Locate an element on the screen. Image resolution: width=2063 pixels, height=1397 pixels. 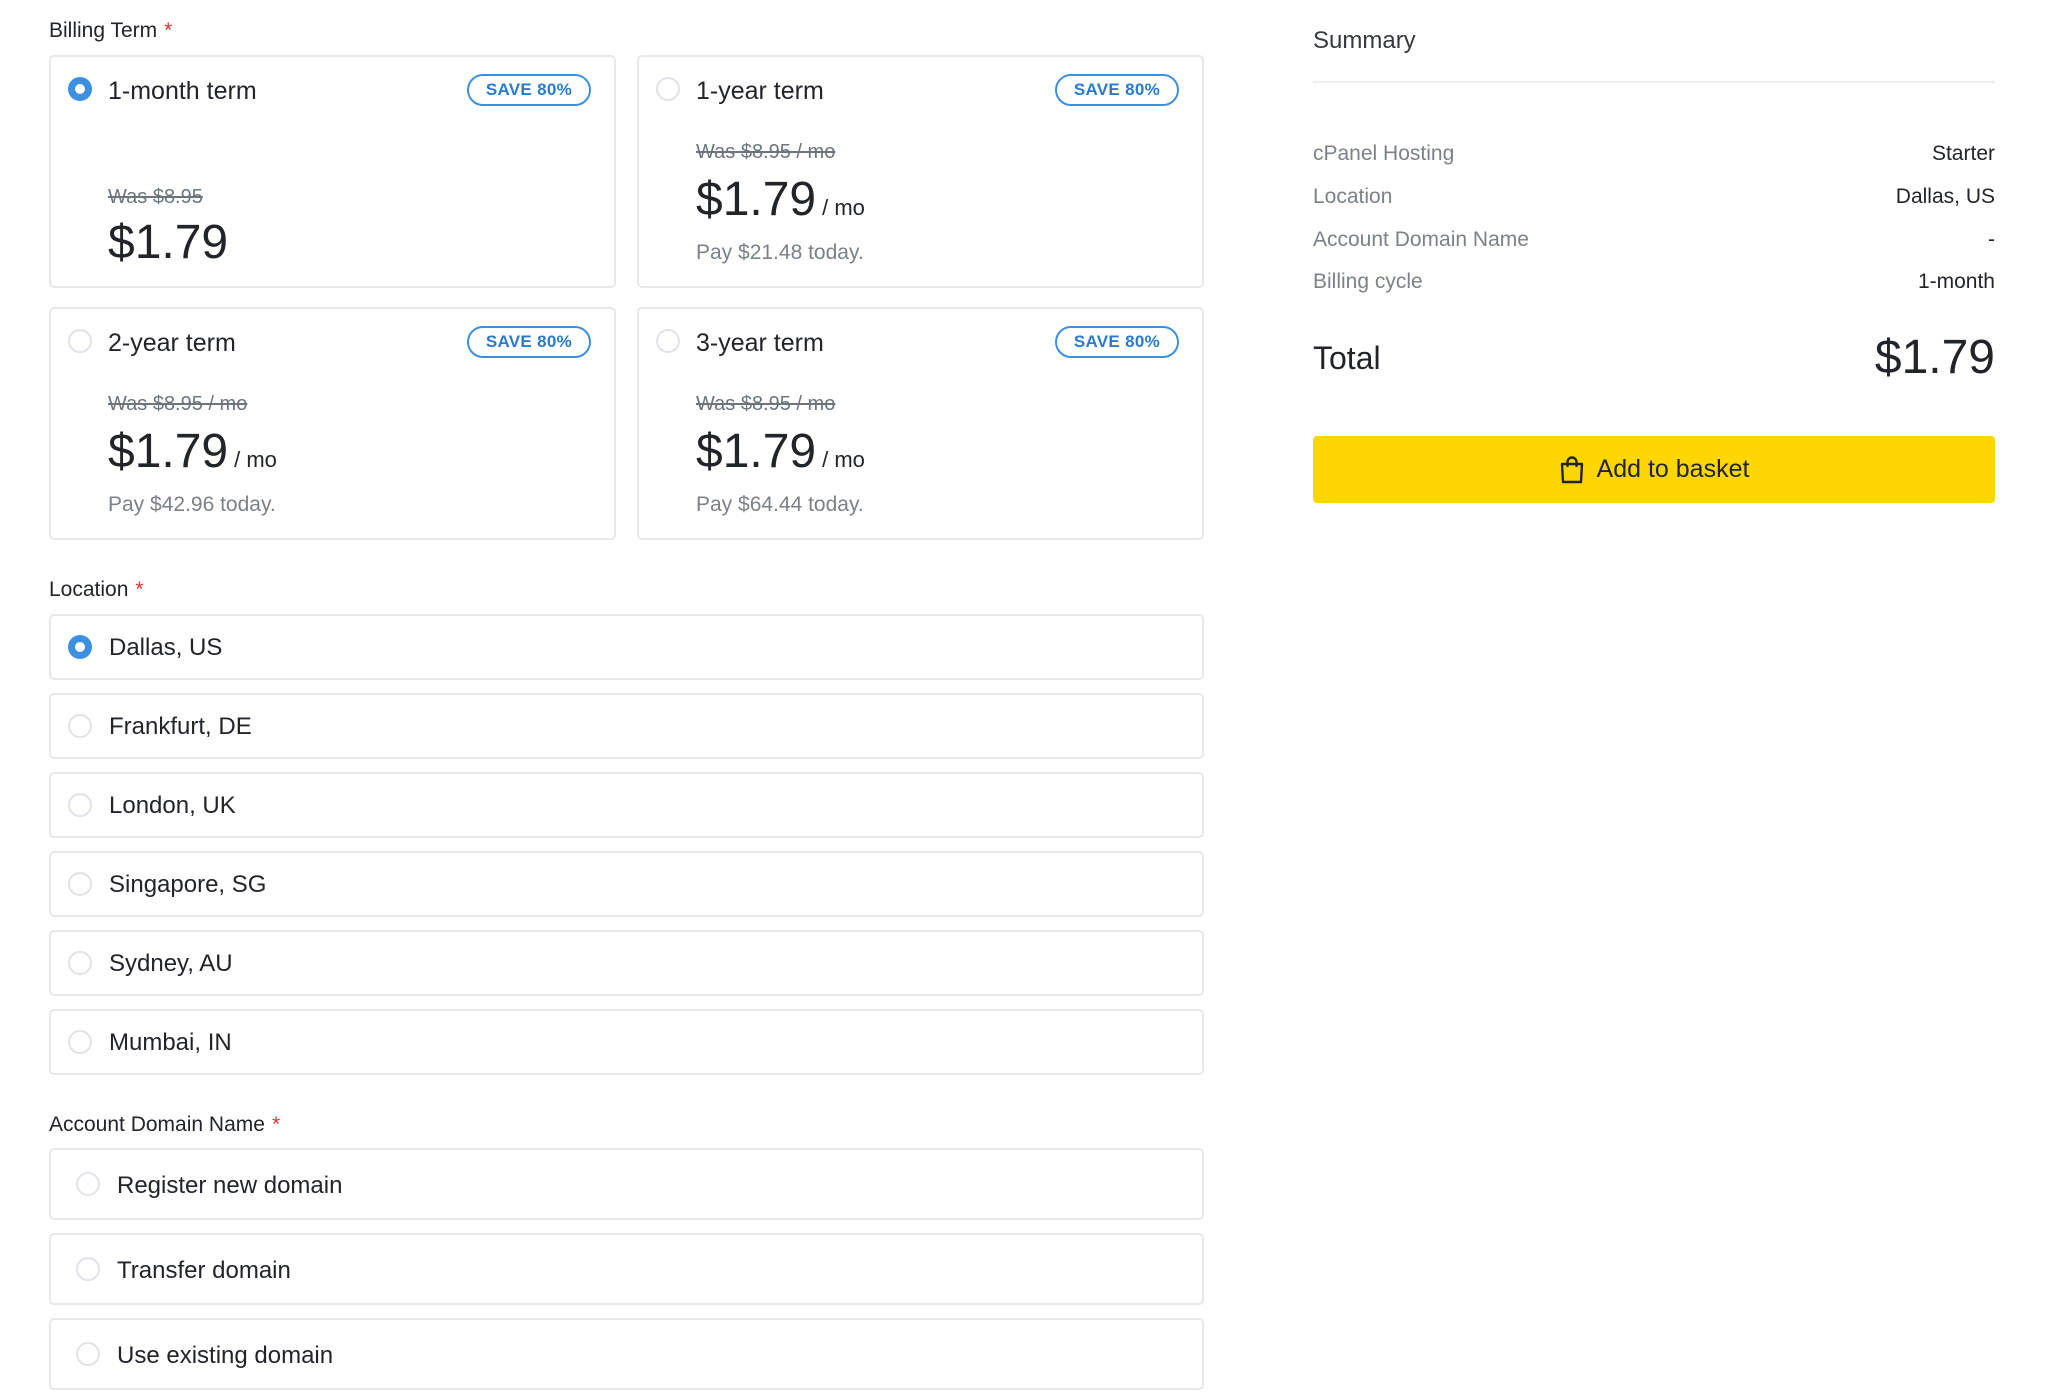
location-option-dallas: Dallas, US is located at coordinates (626, 647).